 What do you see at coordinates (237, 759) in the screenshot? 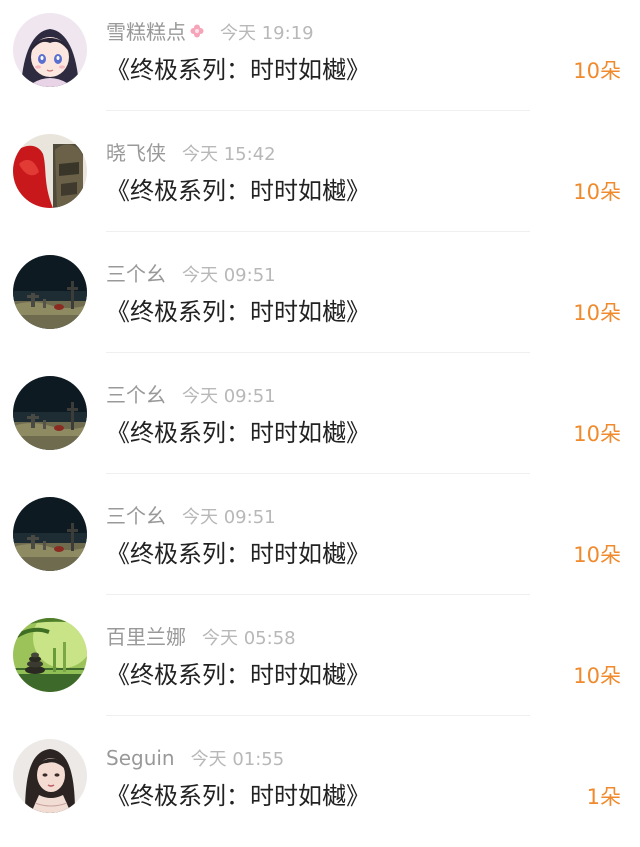
I see `timestamp: 今天 01:55` at bounding box center [237, 759].